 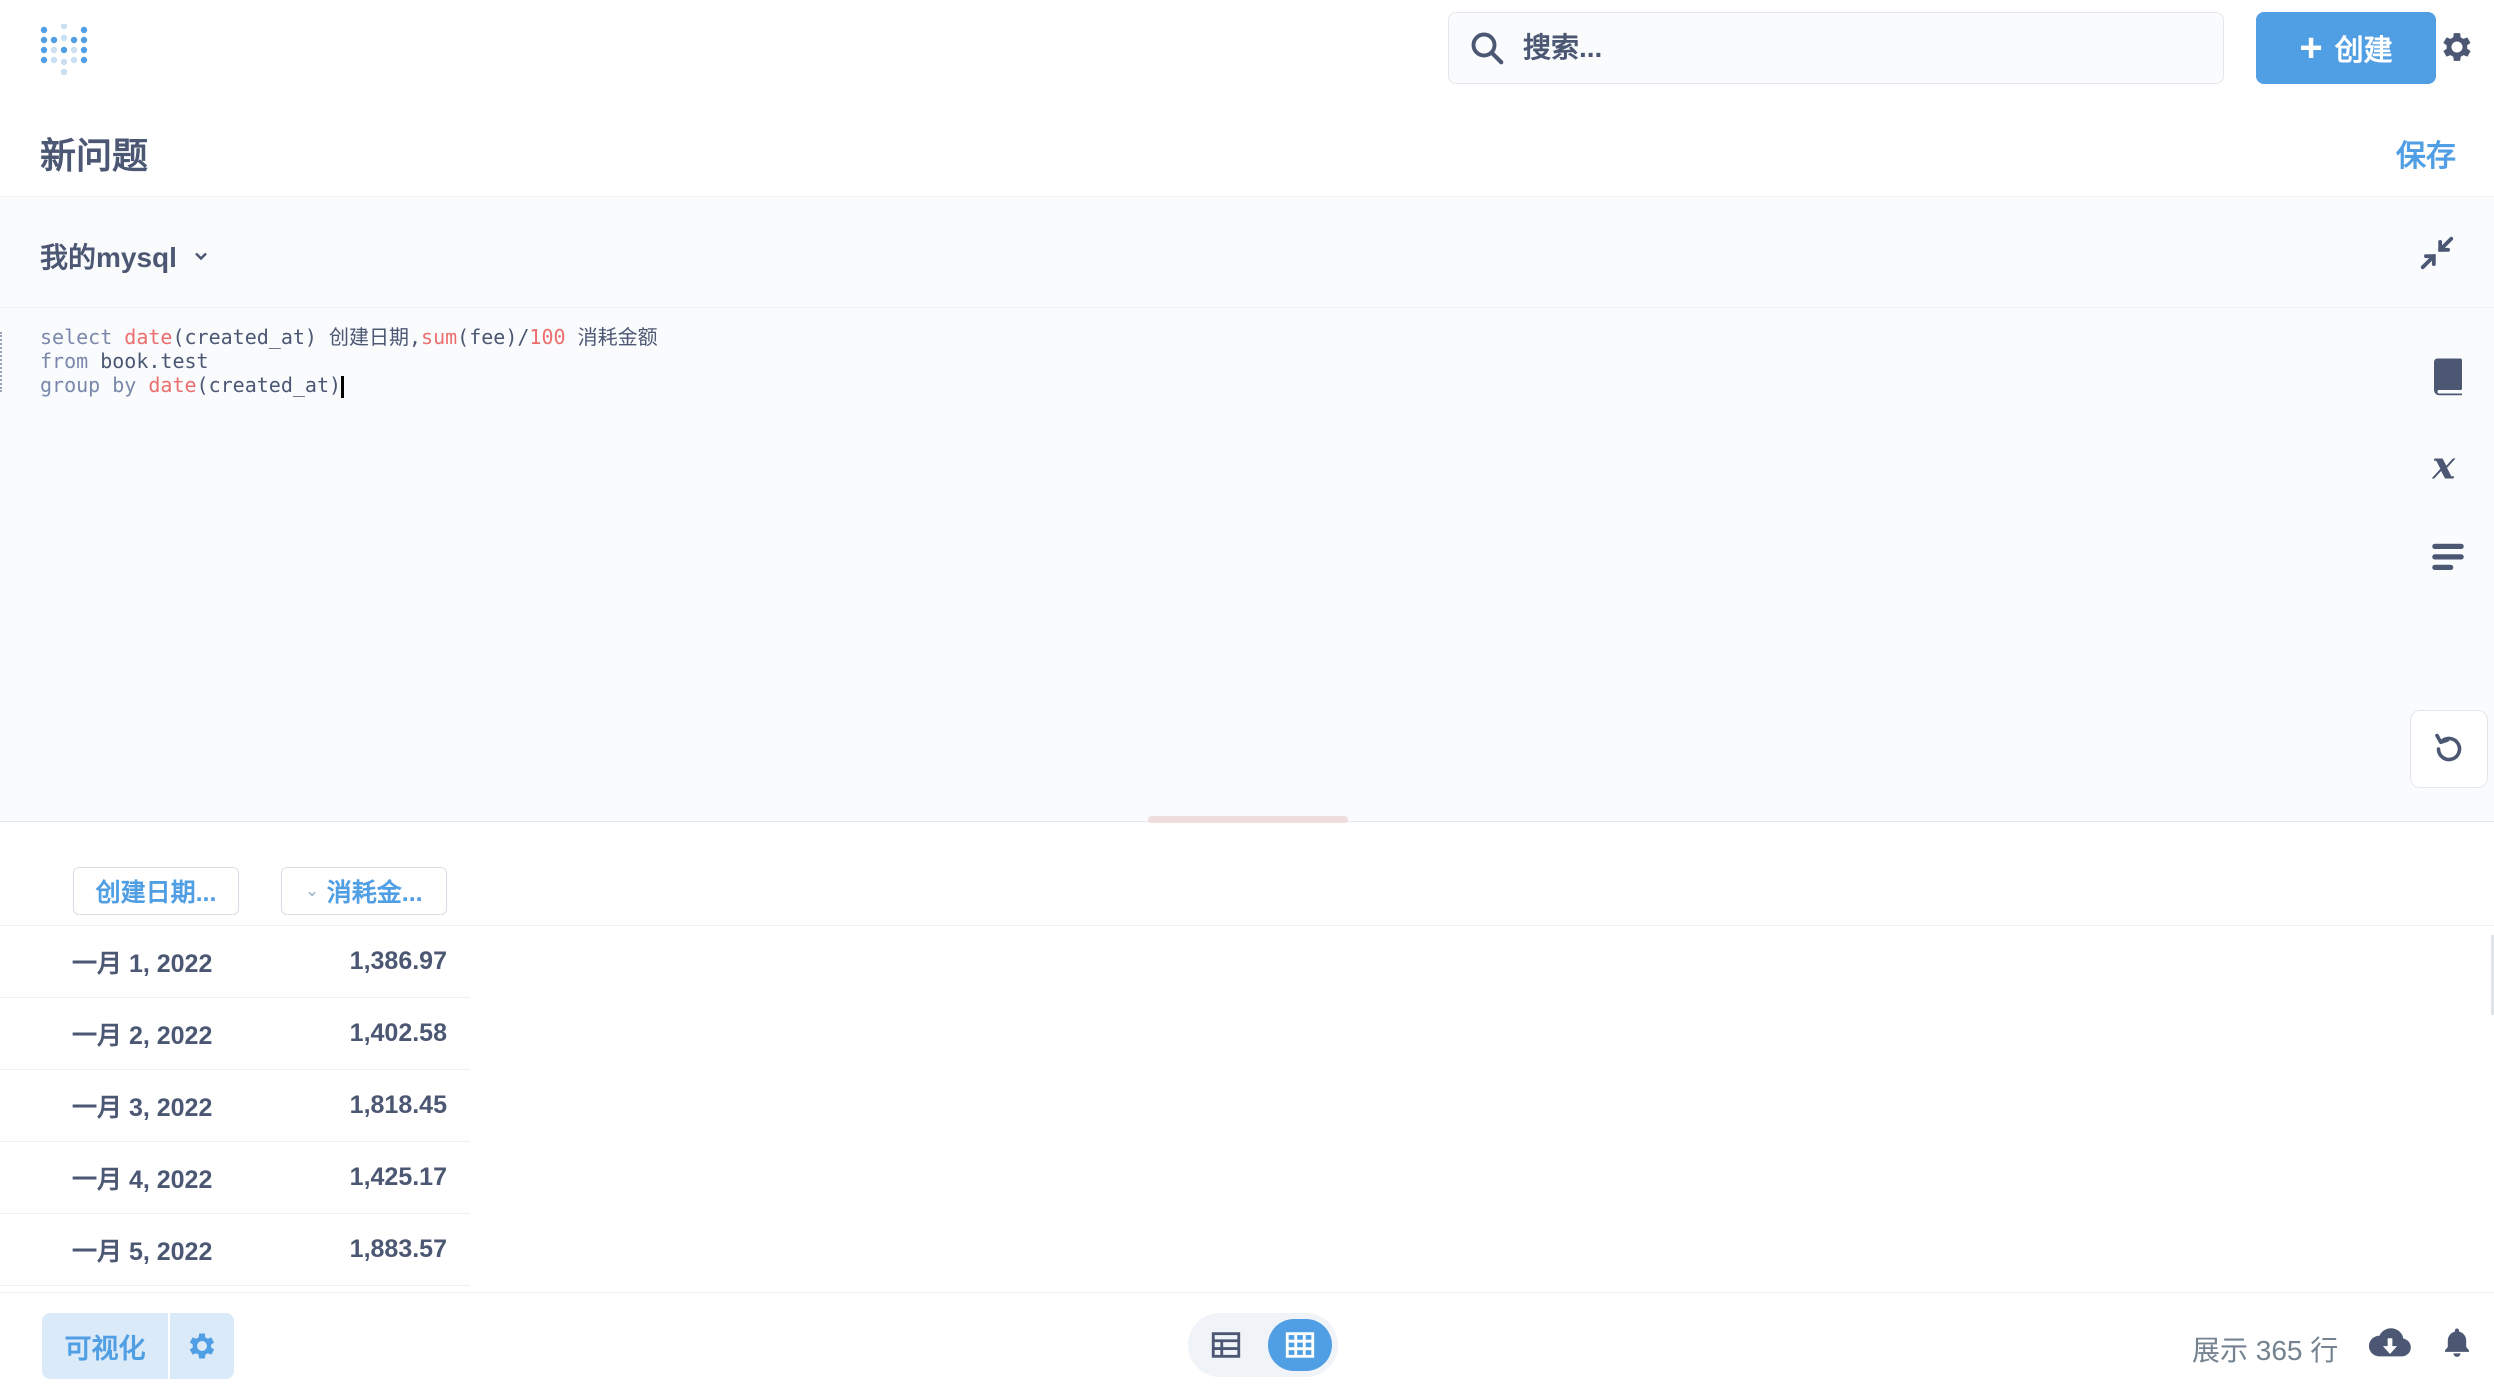 I want to click on table-icon, so click(x=1226, y=1345).